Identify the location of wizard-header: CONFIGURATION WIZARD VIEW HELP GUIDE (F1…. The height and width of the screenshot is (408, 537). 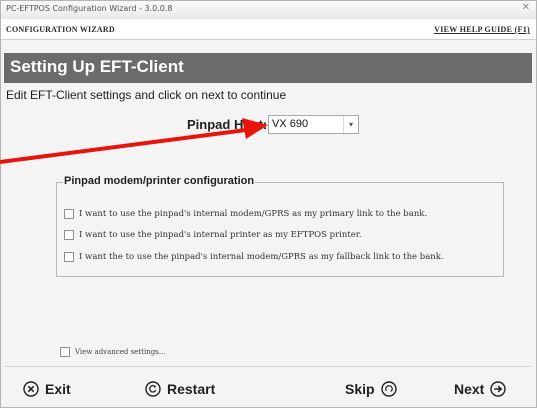
(268, 29).